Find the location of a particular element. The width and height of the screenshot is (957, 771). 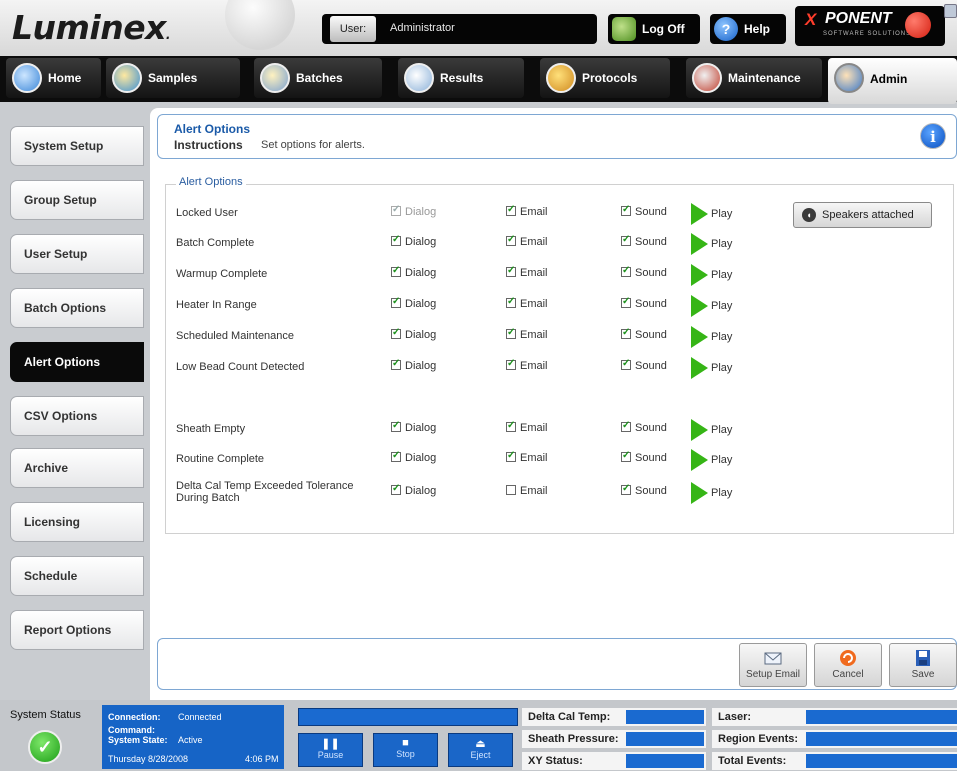

pause-button: ❚❚ Pause is located at coordinates (330, 750).